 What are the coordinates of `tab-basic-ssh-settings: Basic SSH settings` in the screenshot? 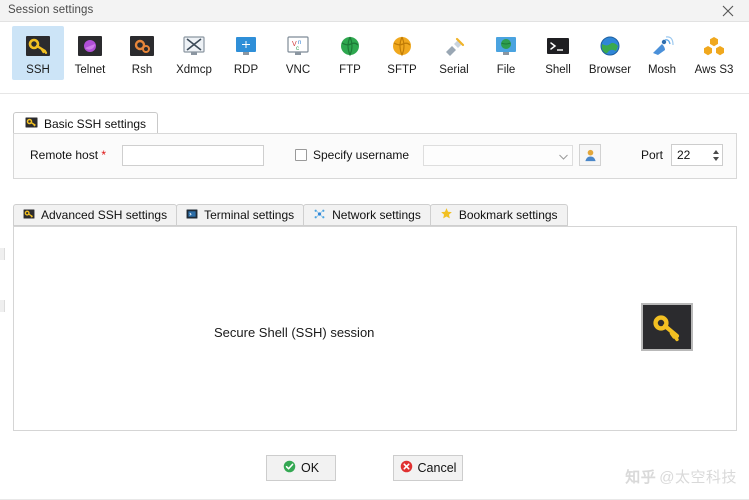 It's located at (86, 123).